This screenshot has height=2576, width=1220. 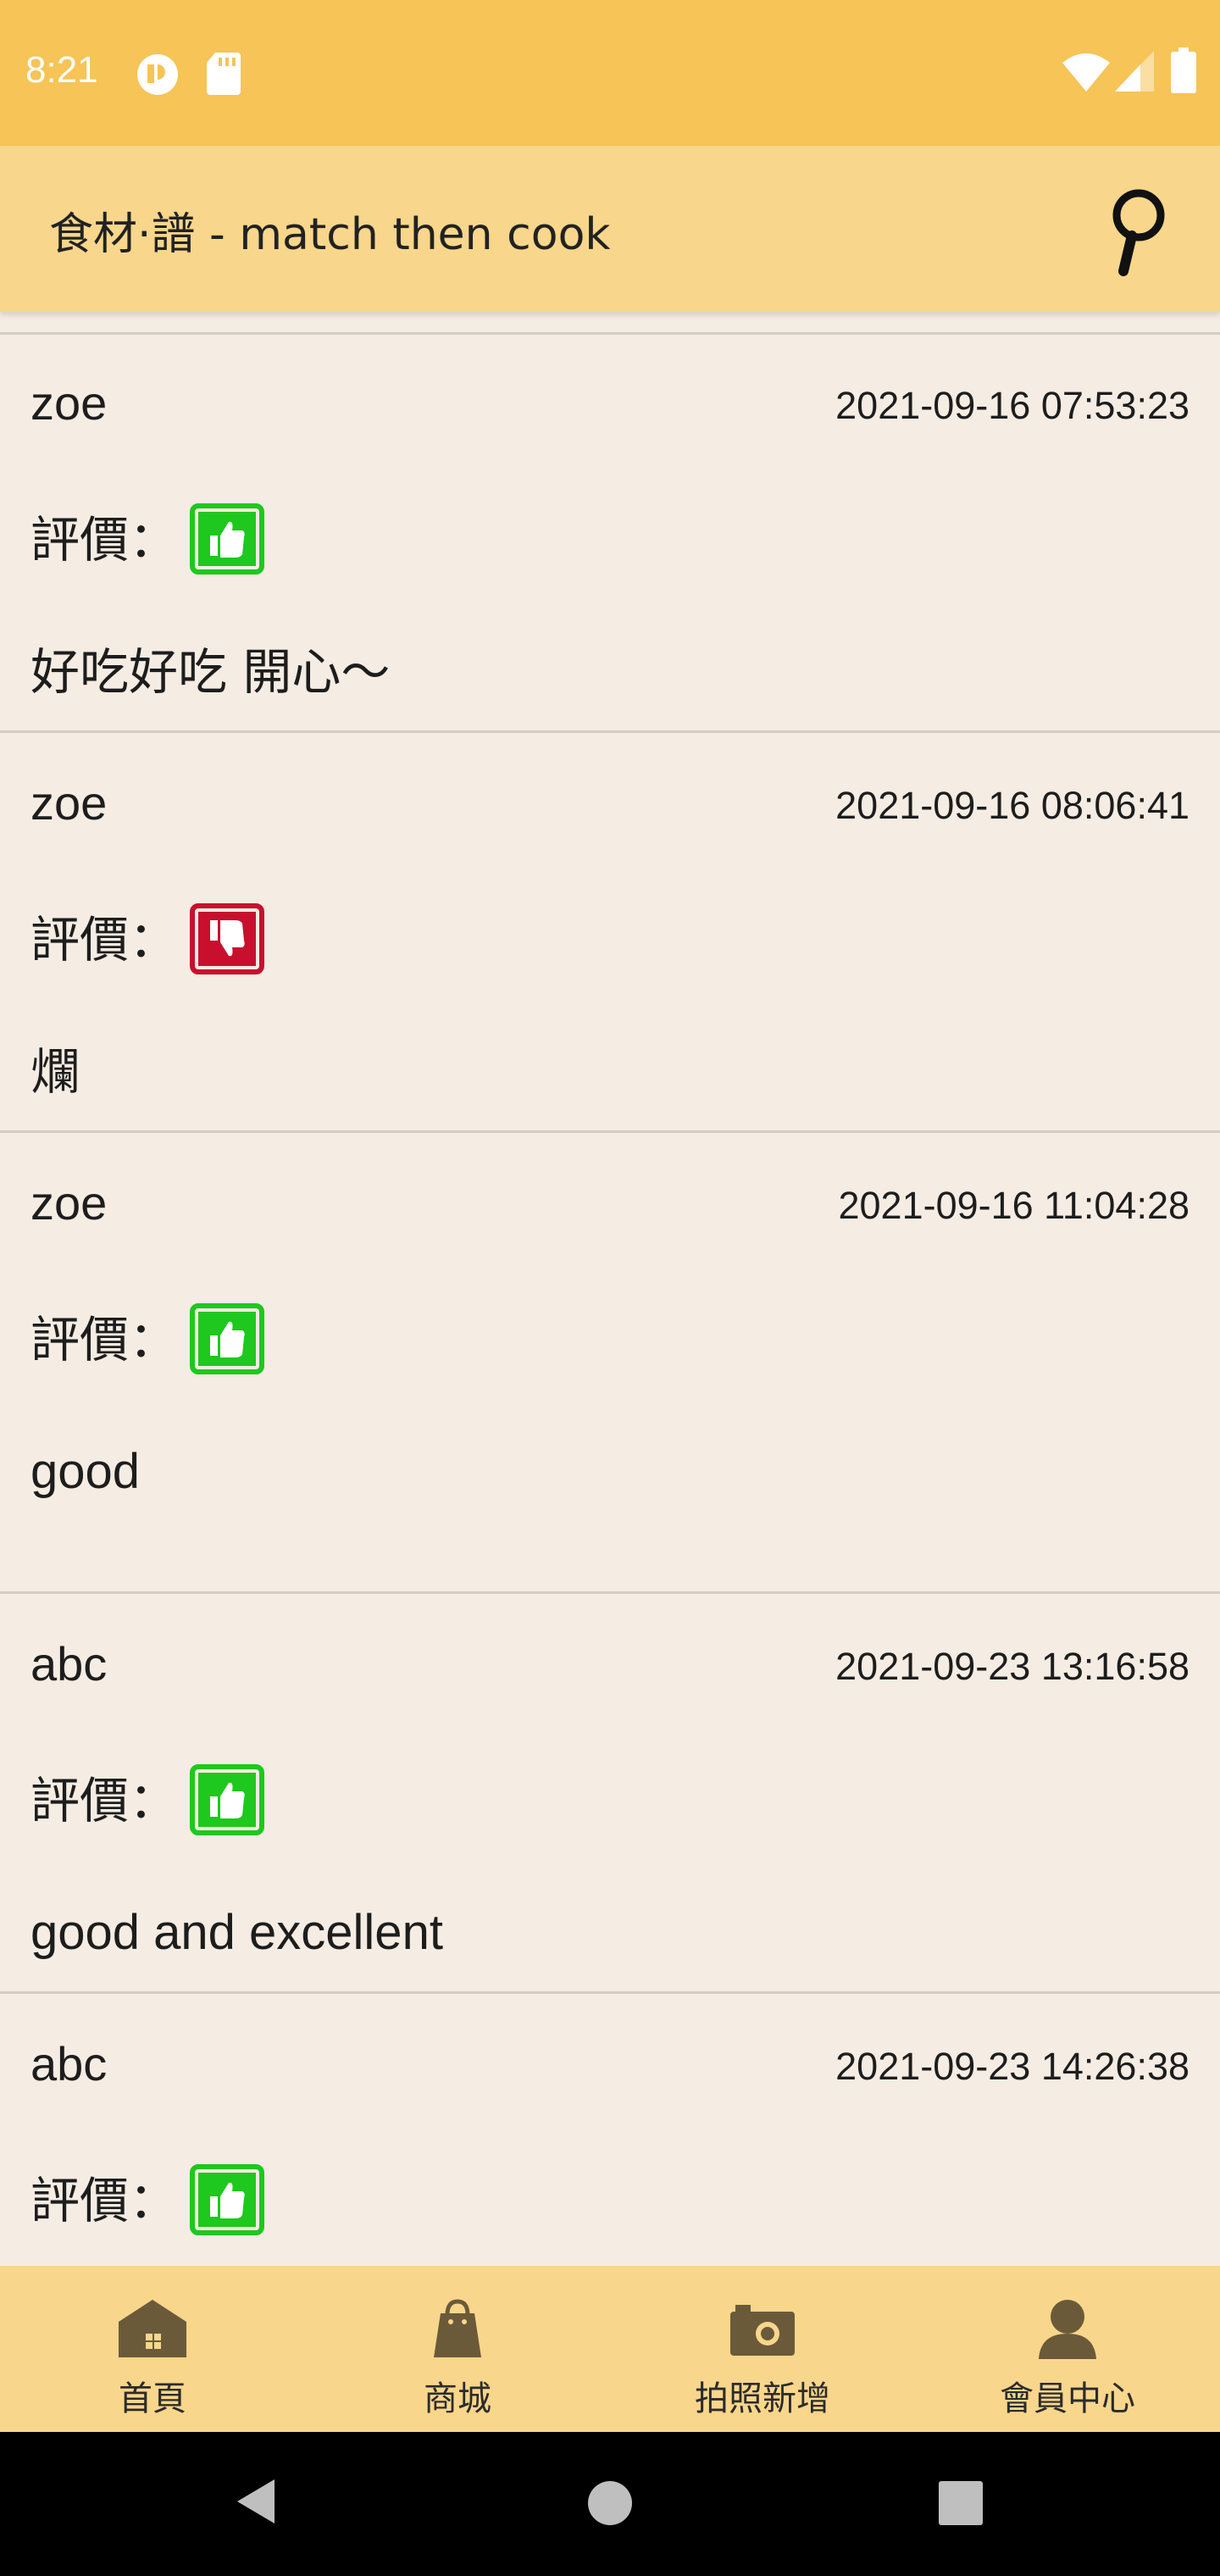 What do you see at coordinates (1086, 72) in the screenshot?
I see `wifi-icon` at bounding box center [1086, 72].